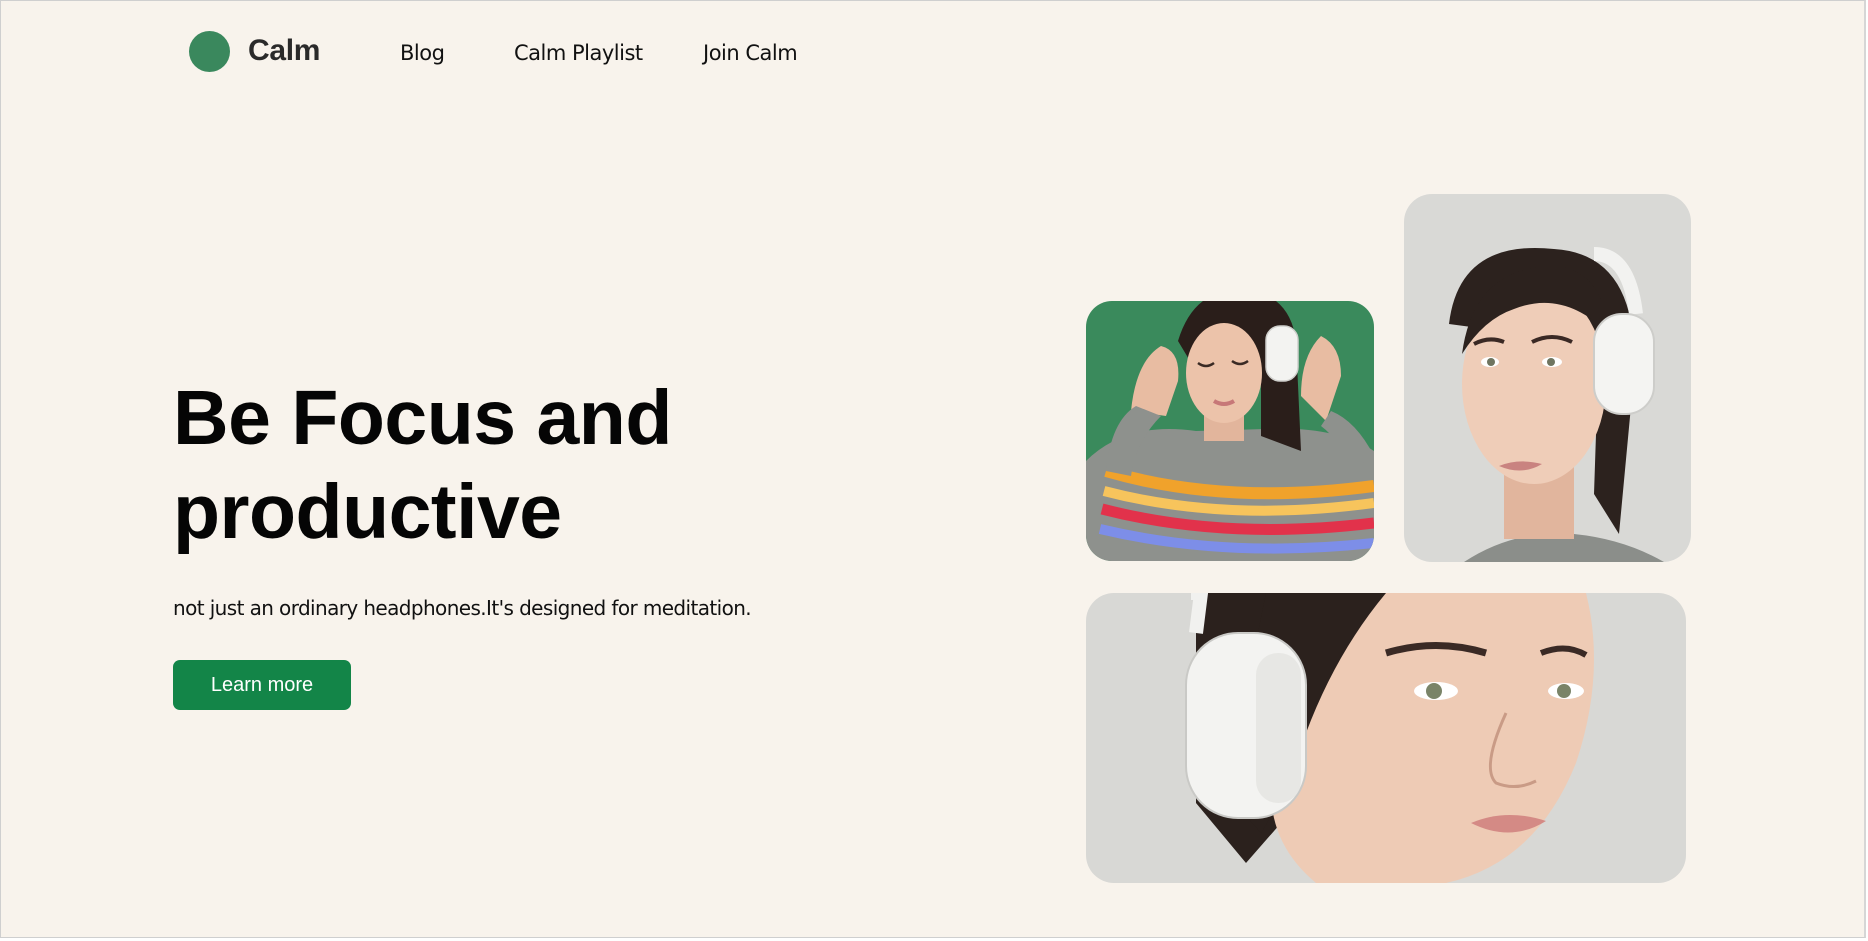  I want to click on nav-link-blog: Blog, so click(422, 53).